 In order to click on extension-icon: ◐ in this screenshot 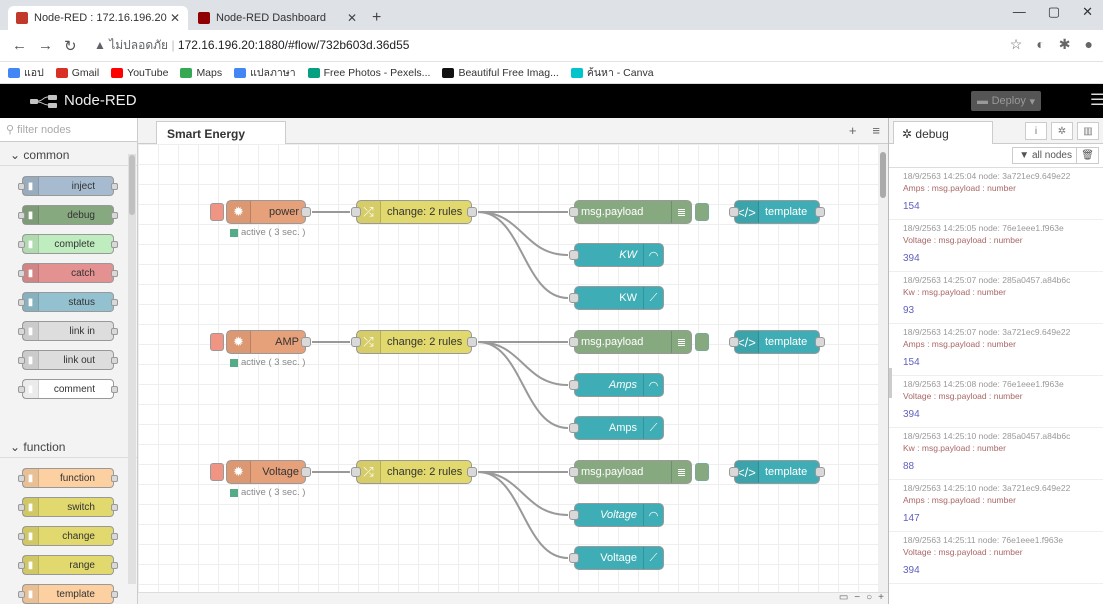, I will do `click(1040, 44)`.